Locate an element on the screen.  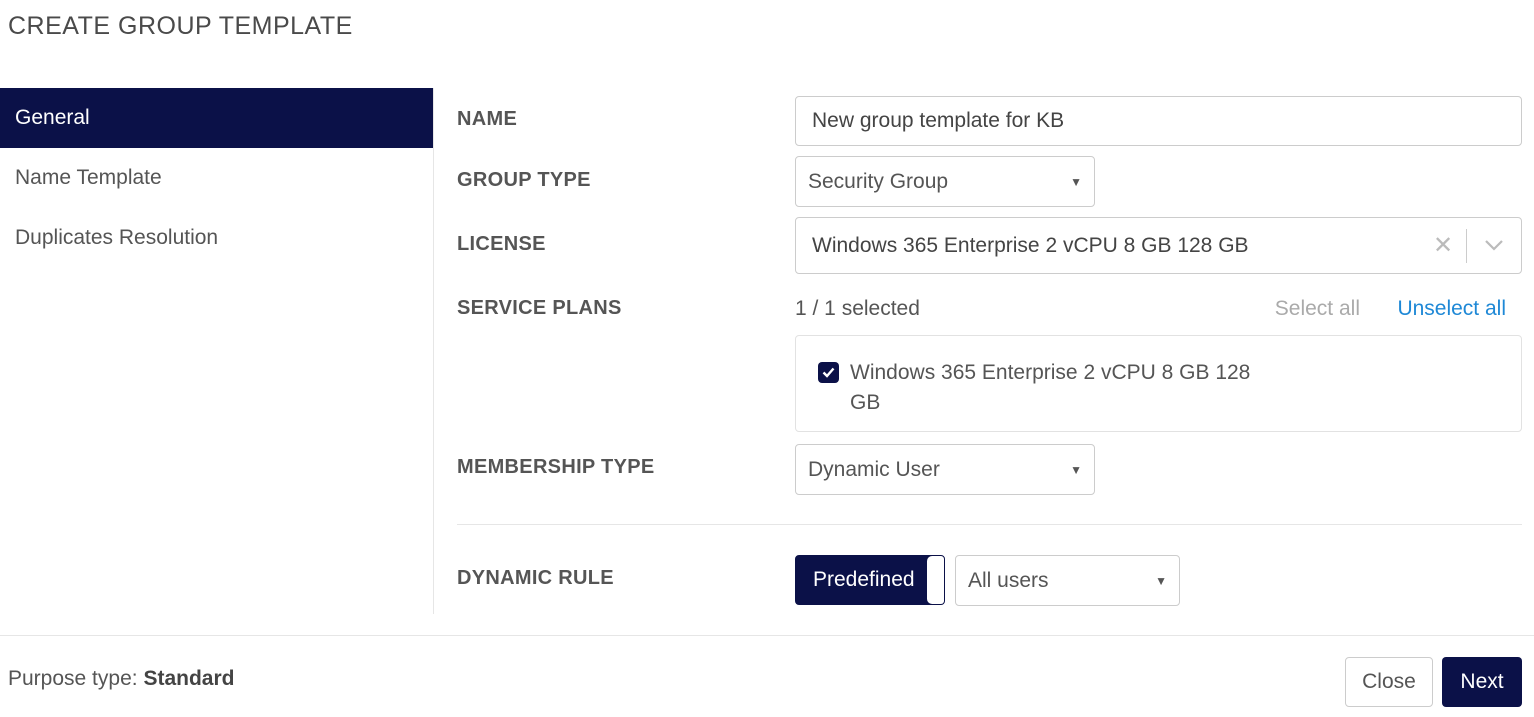
predefined-toggle-label: Predefined is located at coordinates (864, 579).